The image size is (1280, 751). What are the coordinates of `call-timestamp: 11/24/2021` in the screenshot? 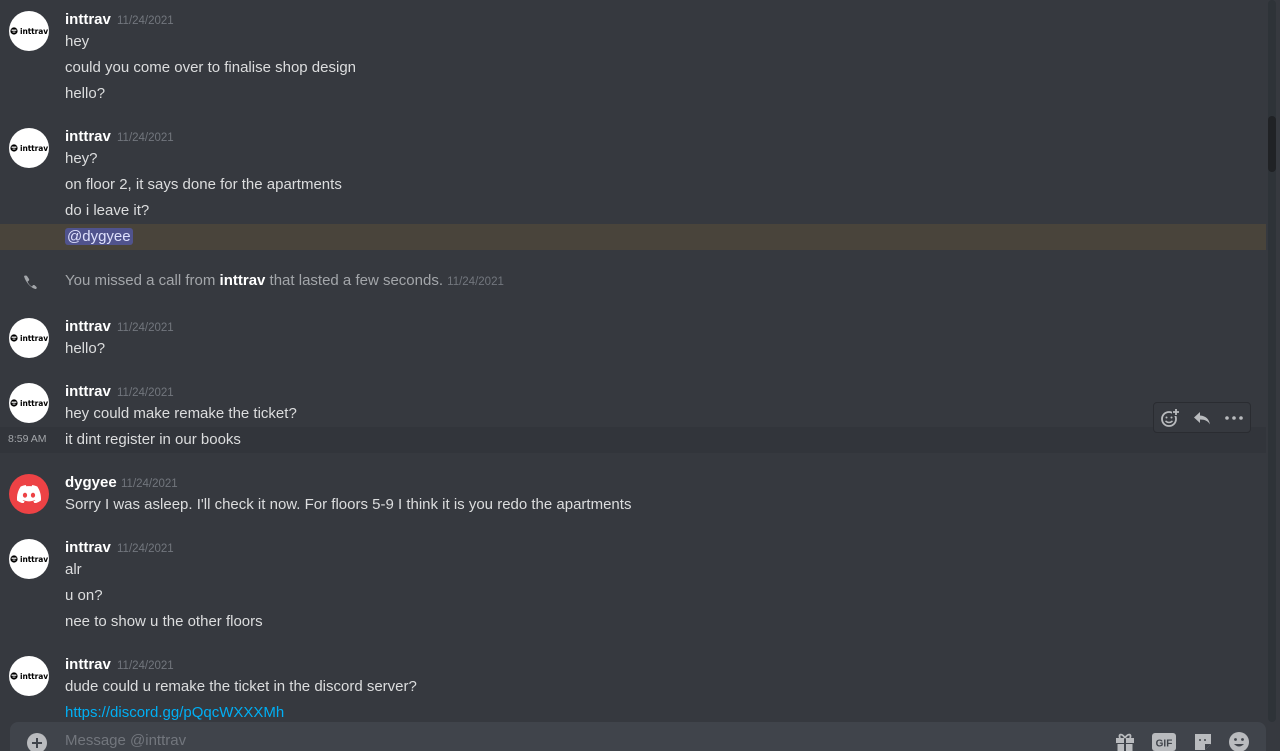 It's located at (475, 282).